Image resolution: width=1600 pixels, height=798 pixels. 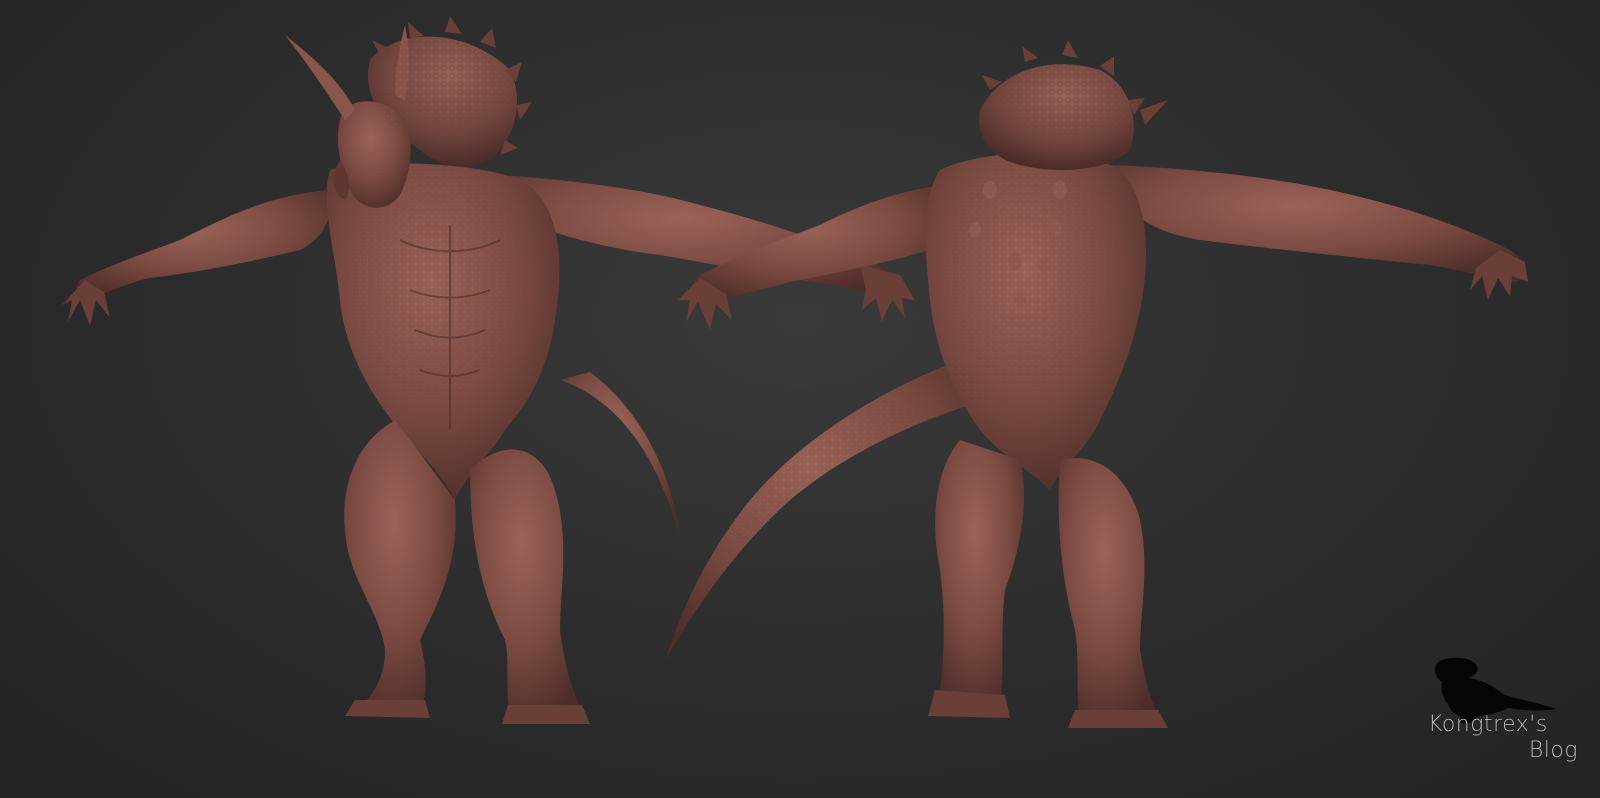 I want to click on watermark-line1: Kongtrex's, so click(x=1488, y=724).